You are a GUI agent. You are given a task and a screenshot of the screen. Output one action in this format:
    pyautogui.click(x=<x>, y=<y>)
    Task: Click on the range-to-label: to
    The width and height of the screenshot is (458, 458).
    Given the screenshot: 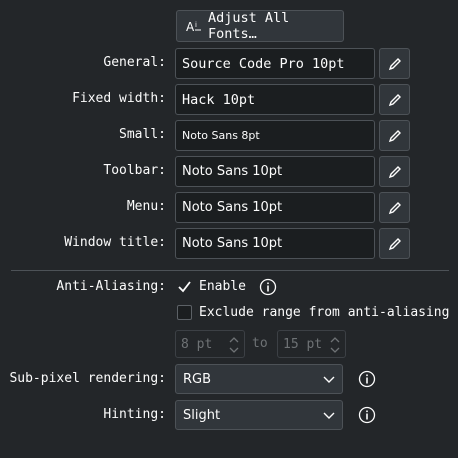 What is the action you would take?
    pyautogui.click(x=260, y=343)
    